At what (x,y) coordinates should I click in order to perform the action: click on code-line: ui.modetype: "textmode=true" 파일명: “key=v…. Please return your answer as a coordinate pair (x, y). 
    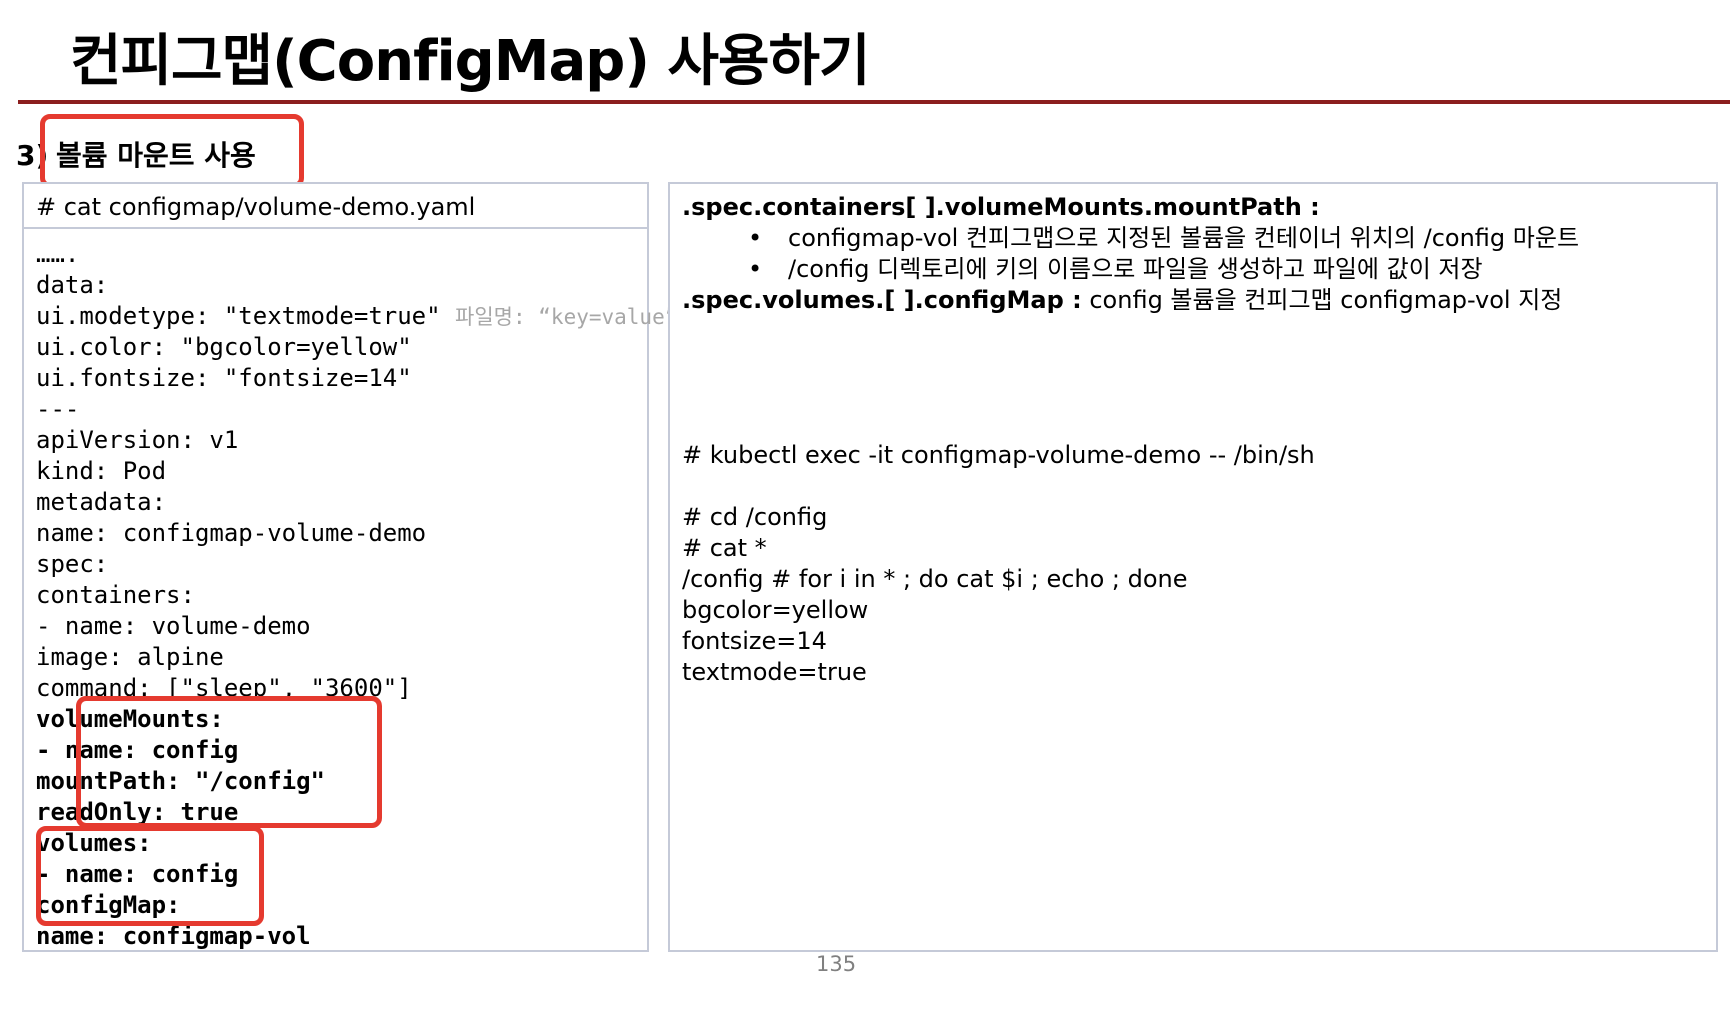
    Looking at the image, I should click on (356, 316).